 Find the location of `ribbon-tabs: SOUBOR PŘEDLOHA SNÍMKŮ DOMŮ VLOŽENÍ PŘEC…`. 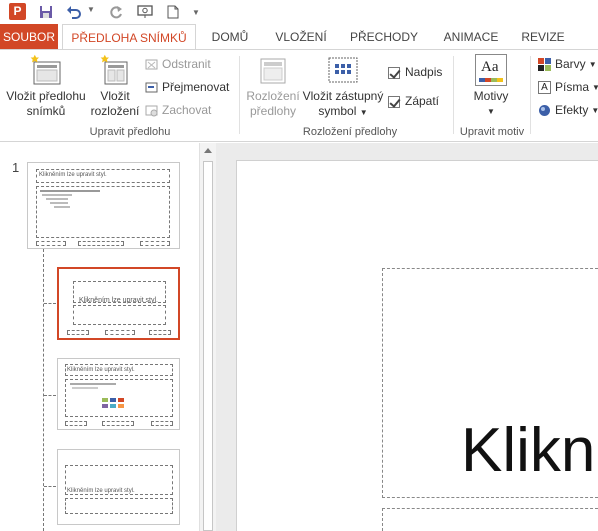

ribbon-tabs: SOUBOR PŘEDLOHA SNÍMKŮ DOMŮ VLOŽENÍ PŘEC… is located at coordinates (299, 37).